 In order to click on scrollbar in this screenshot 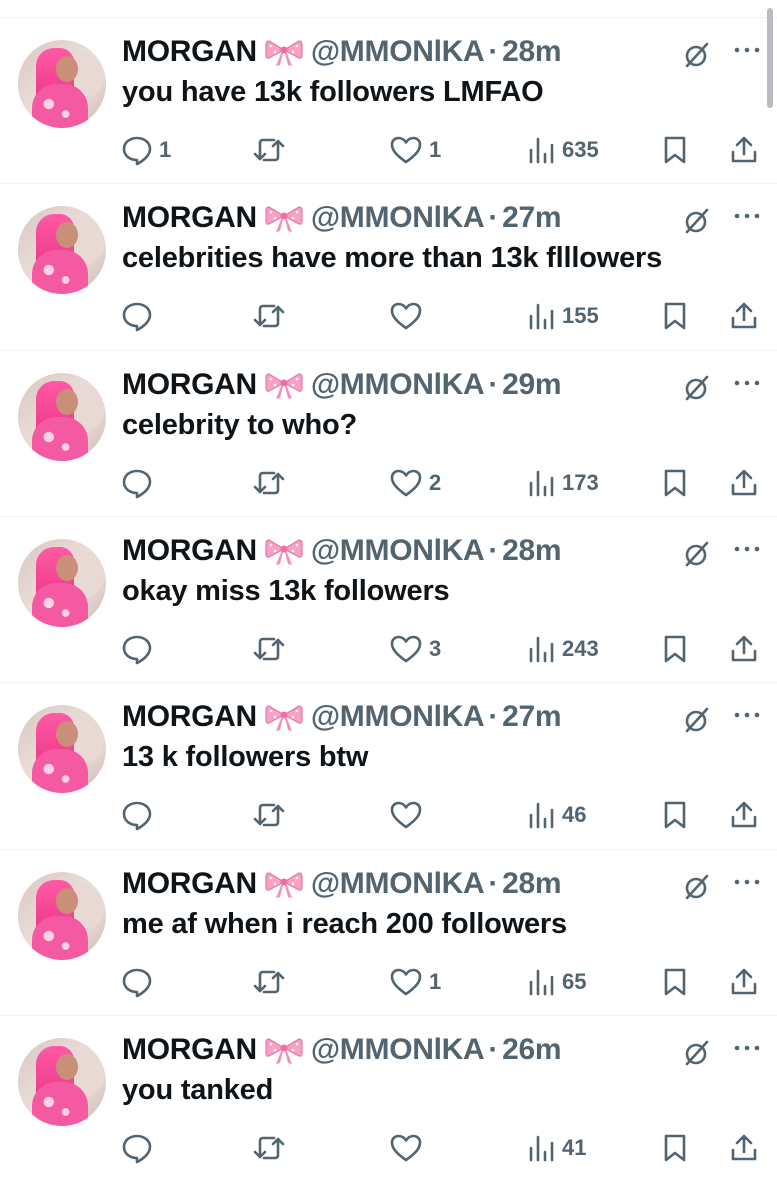, I will do `click(770, 58)`.